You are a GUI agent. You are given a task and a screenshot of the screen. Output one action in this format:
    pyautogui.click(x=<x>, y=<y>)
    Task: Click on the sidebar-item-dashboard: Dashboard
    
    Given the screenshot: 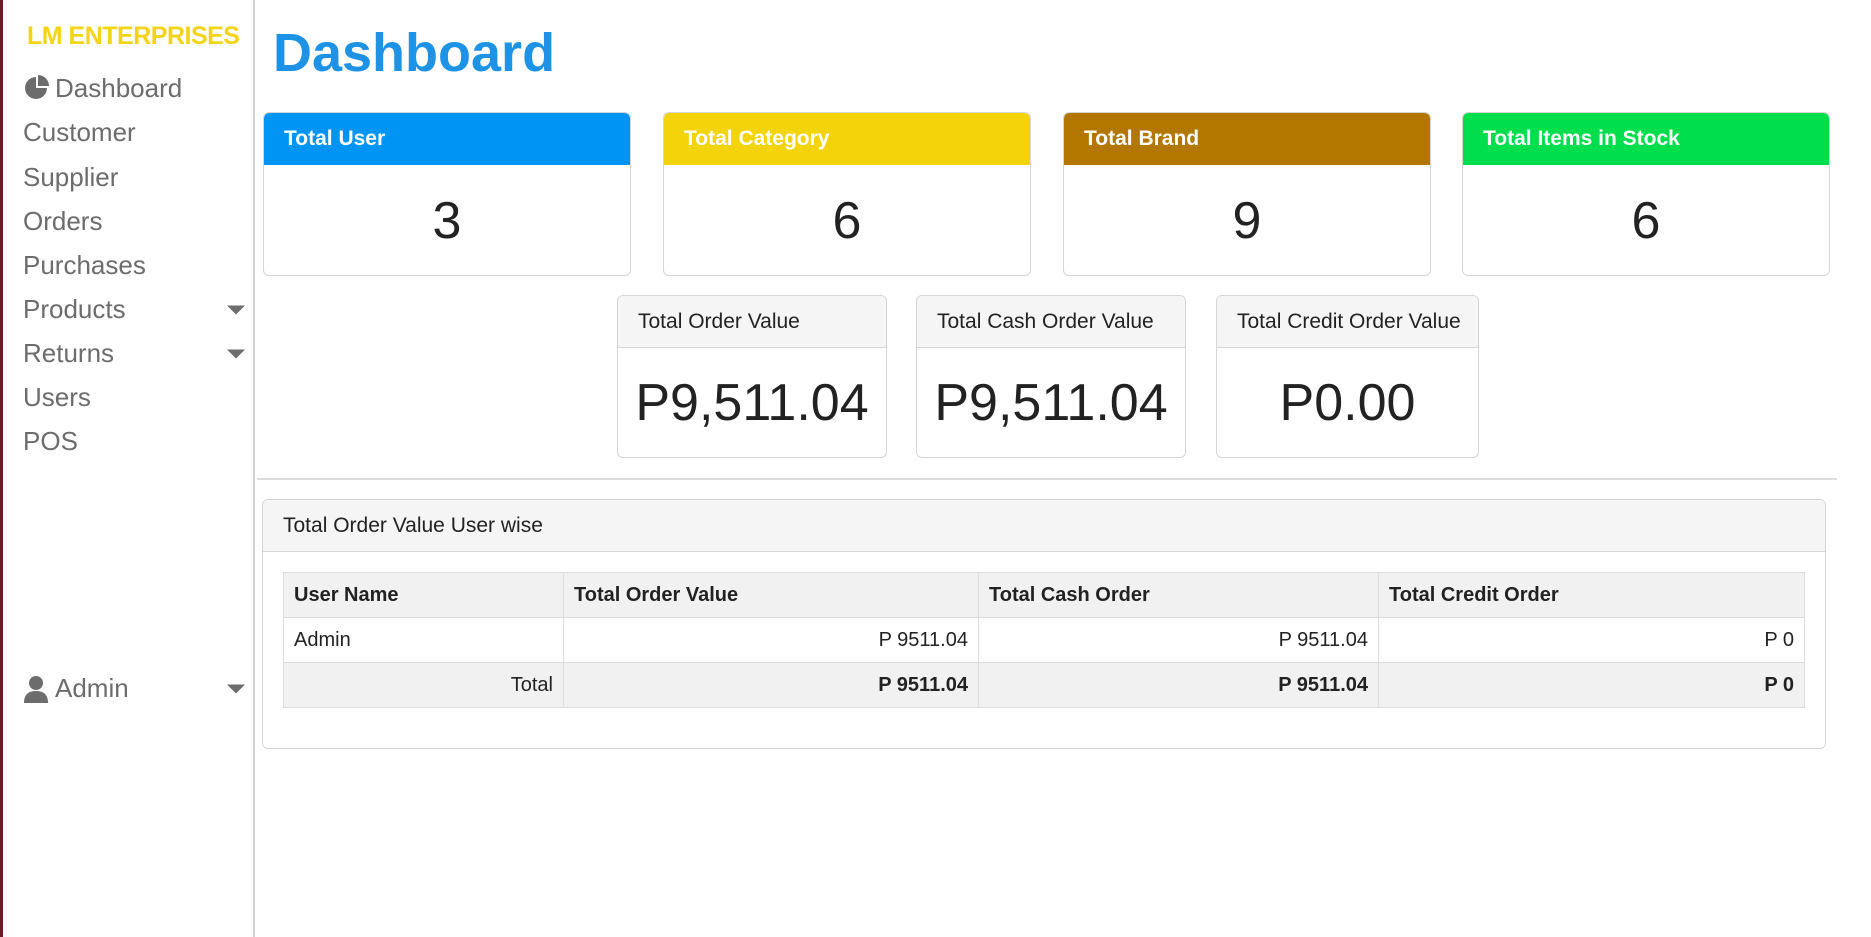 What is the action you would take?
    pyautogui.click(x=134, y=88)
    